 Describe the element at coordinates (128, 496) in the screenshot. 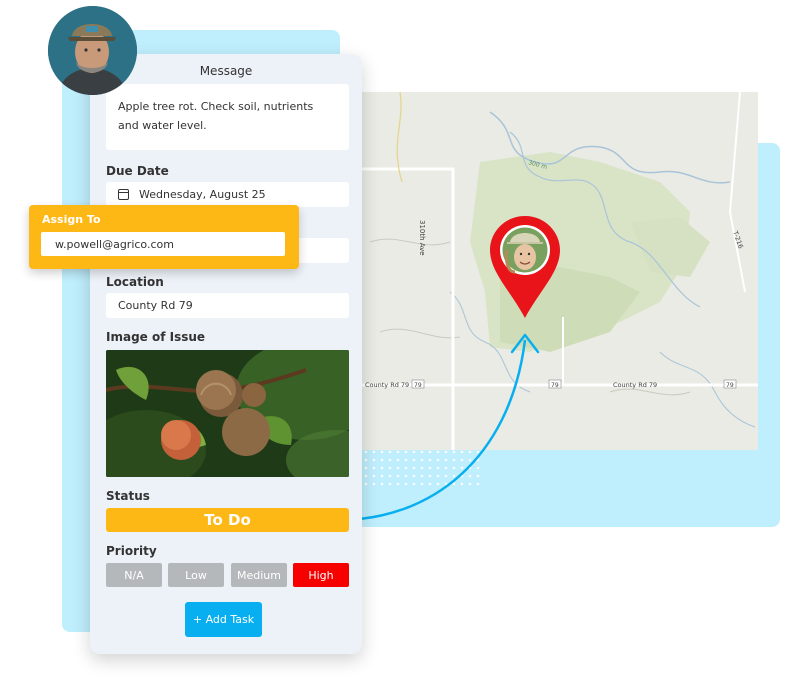

I see `status-label: Status` at that location.